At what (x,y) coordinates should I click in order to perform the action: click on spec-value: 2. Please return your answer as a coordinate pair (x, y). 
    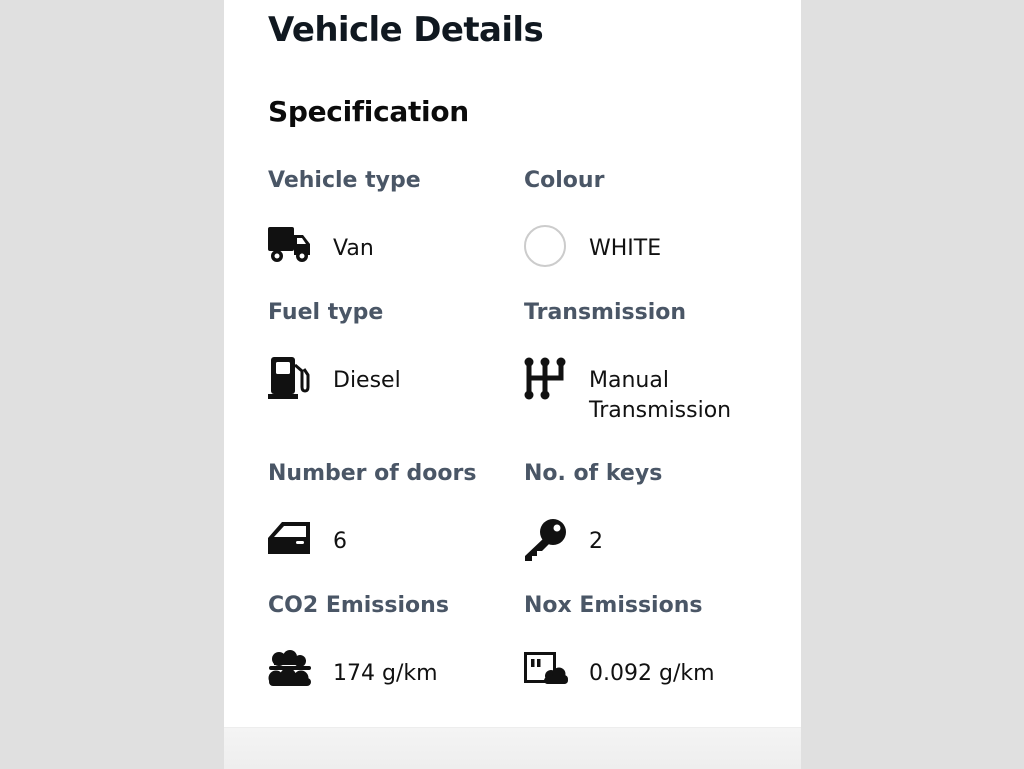
    Looking at the image, I should click on (596, 541).